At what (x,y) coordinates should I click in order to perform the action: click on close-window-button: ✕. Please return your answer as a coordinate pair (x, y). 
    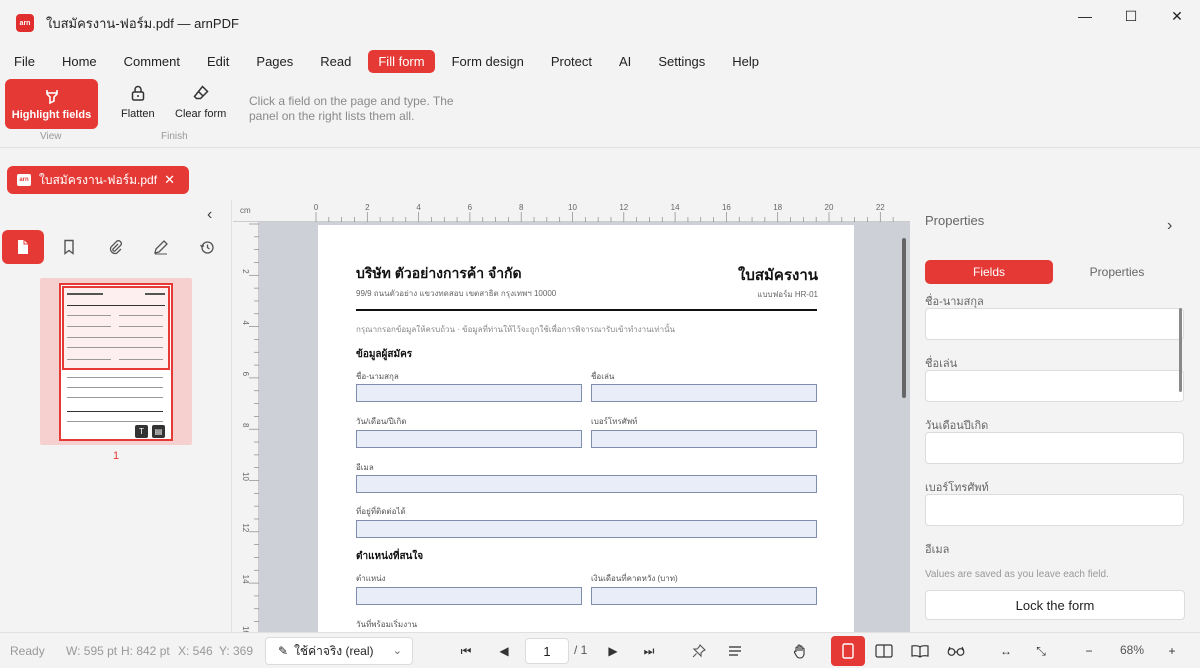
    Looking at the image, I should click on (1177, 16).